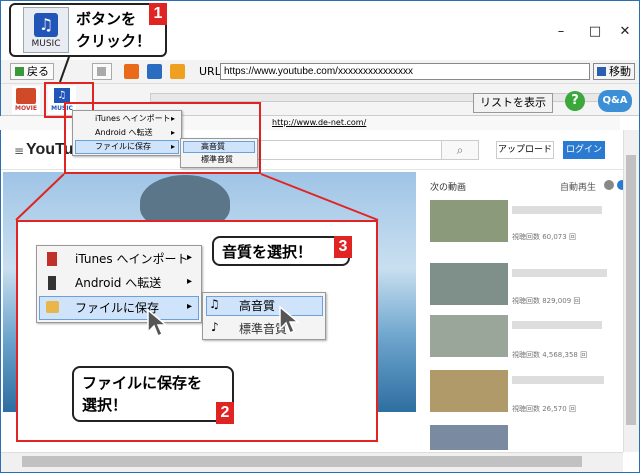  I want to click on folder-icon, so click(52, 307).